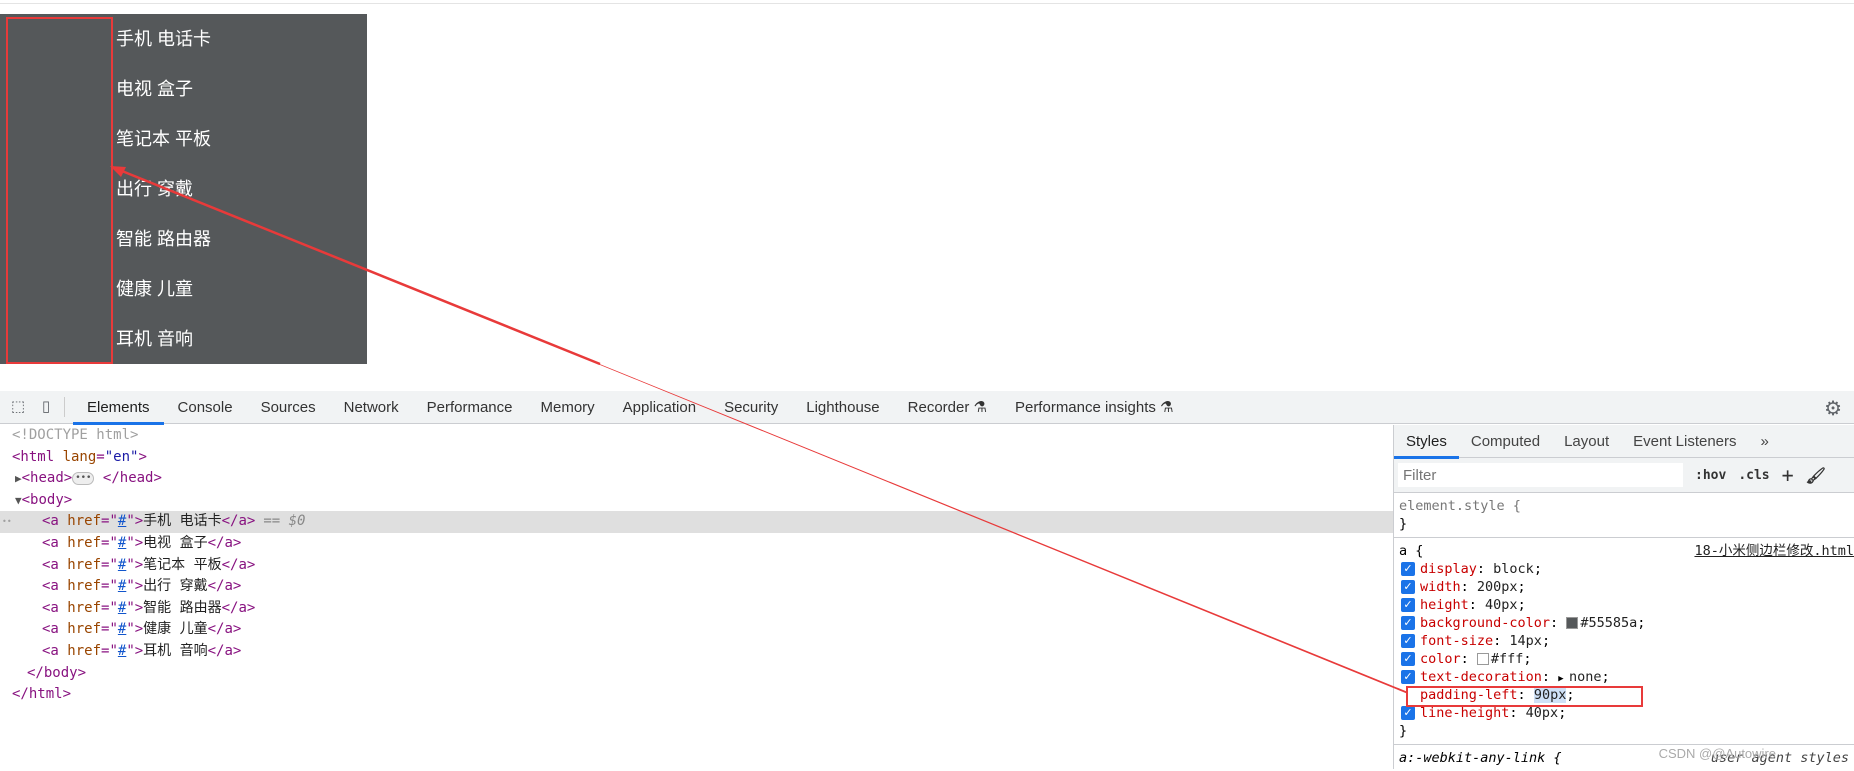 The height and width of the screenshot is (771, 1854). Describe the element at coordinates (696, 436) in the screenshot. I see `doctype-node: <!DOCTYPE html>` at that location.